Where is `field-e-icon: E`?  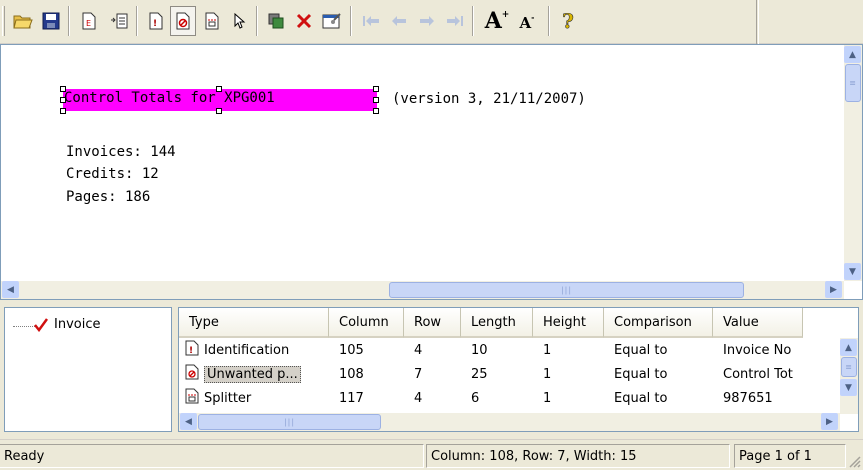 field-e-icon: E is located at coordinates (89, 21).